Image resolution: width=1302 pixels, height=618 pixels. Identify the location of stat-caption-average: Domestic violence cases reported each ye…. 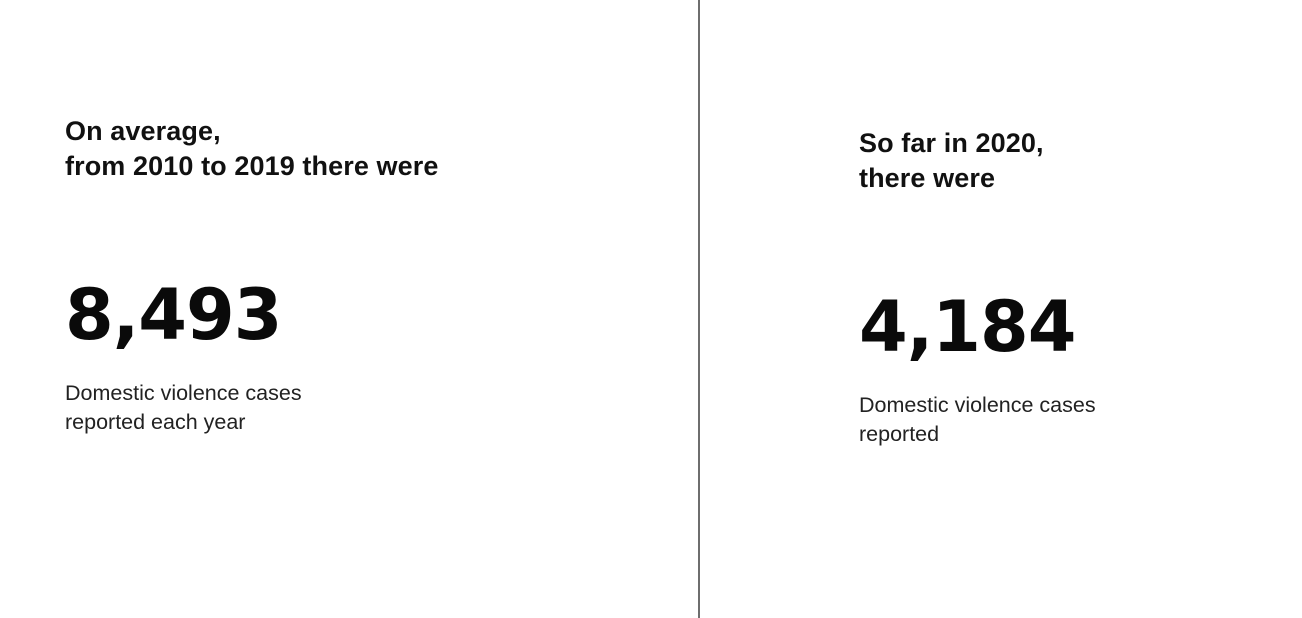
(365, 407).